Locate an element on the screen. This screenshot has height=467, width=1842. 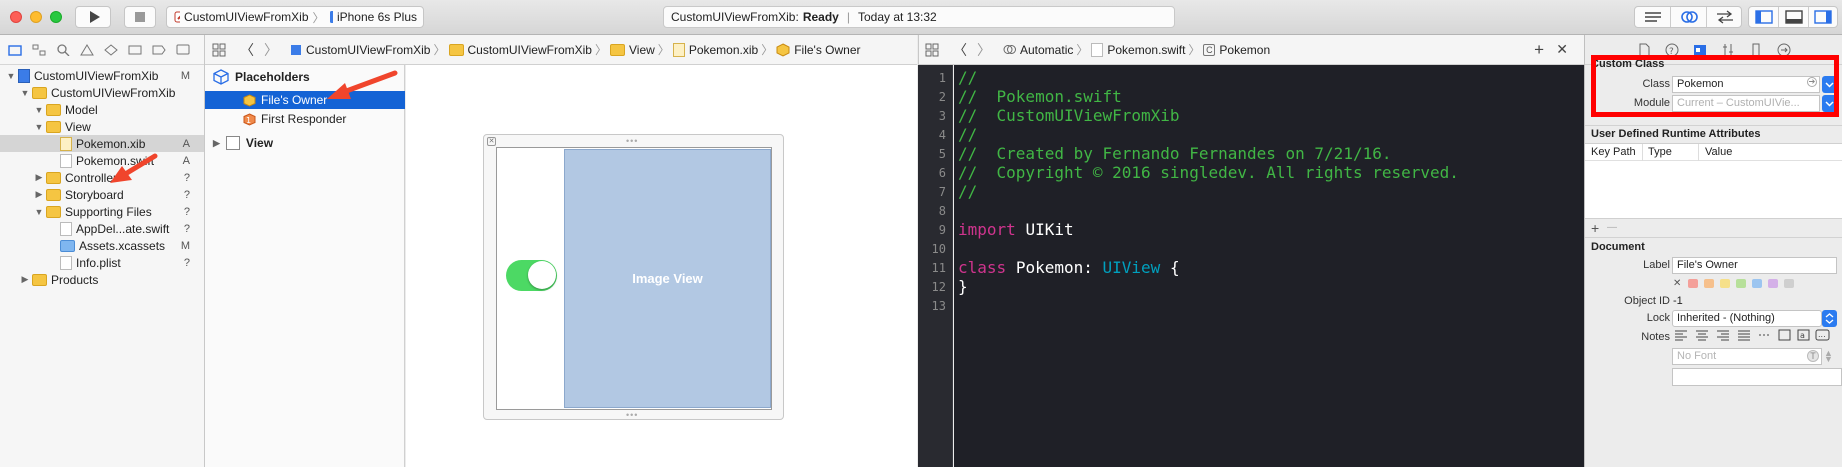
notes-text-area is located at coordinates (1757, 377).